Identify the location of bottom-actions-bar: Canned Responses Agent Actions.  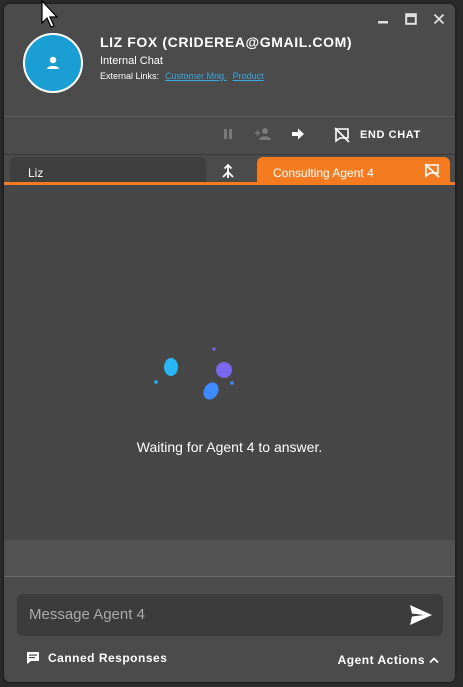
(229, 661).